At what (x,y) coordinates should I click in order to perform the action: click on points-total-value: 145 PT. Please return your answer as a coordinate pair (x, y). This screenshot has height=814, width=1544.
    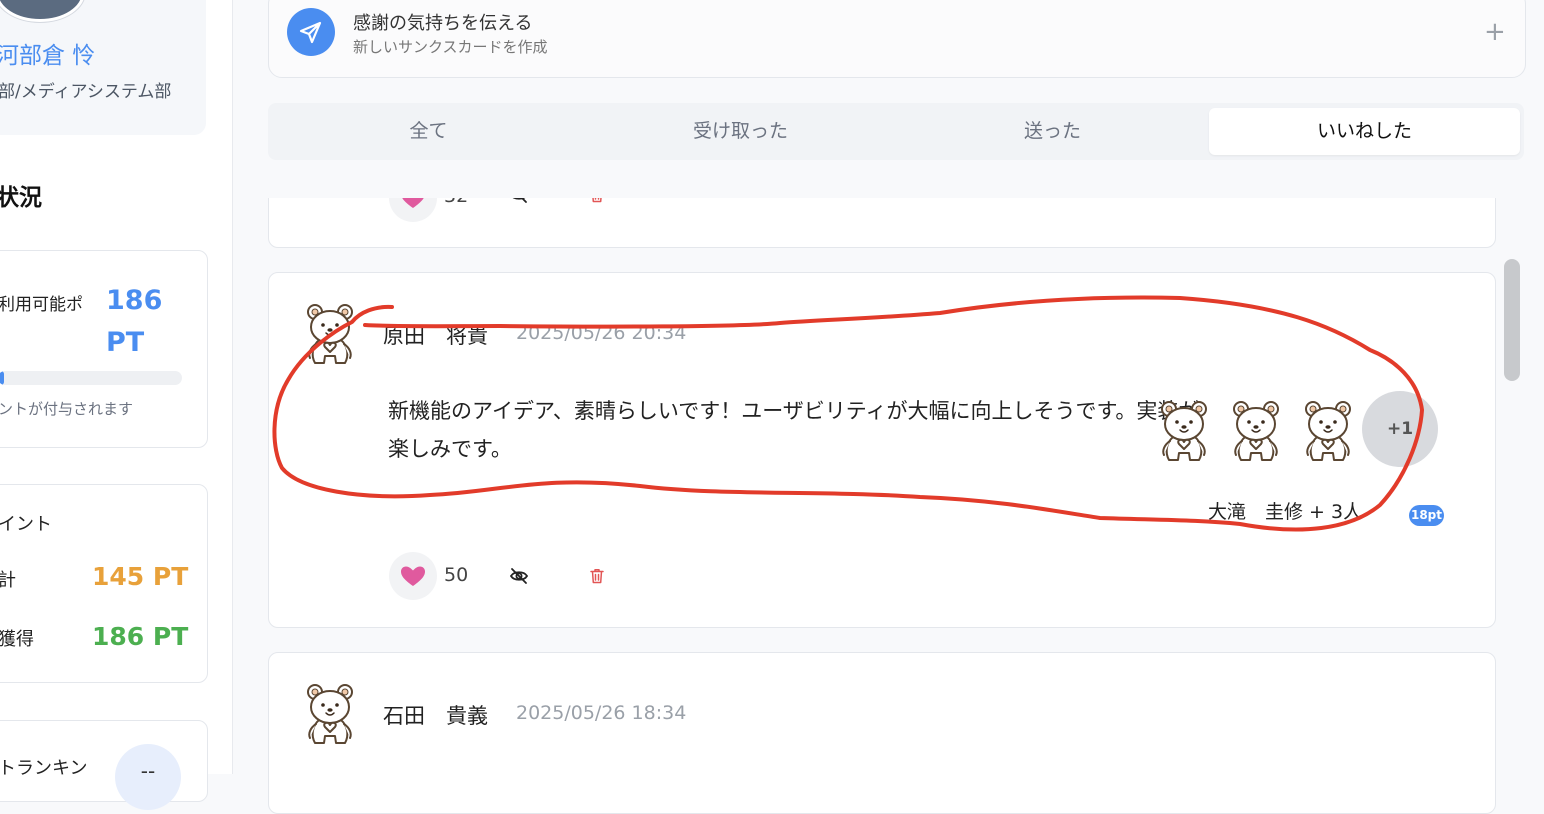
    Looking at the image, I should click on (140, 576).